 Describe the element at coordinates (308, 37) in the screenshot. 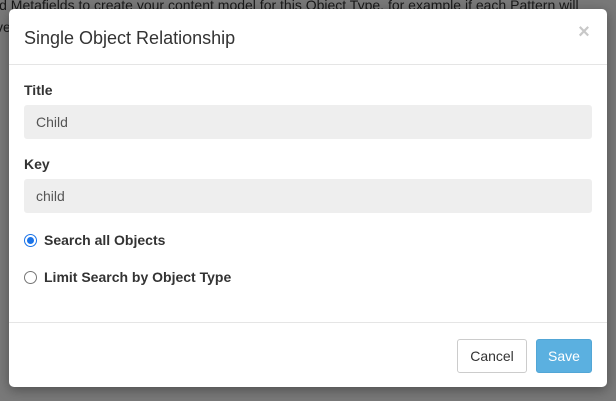

I see `modal-header: Single Object Relationship ×` at that location.